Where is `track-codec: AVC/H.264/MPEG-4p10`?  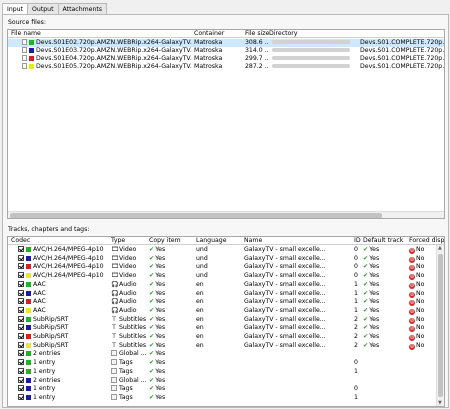
track-codec: AVC/H.264/MPEG-4p10 is located at coordinates (68, 267).